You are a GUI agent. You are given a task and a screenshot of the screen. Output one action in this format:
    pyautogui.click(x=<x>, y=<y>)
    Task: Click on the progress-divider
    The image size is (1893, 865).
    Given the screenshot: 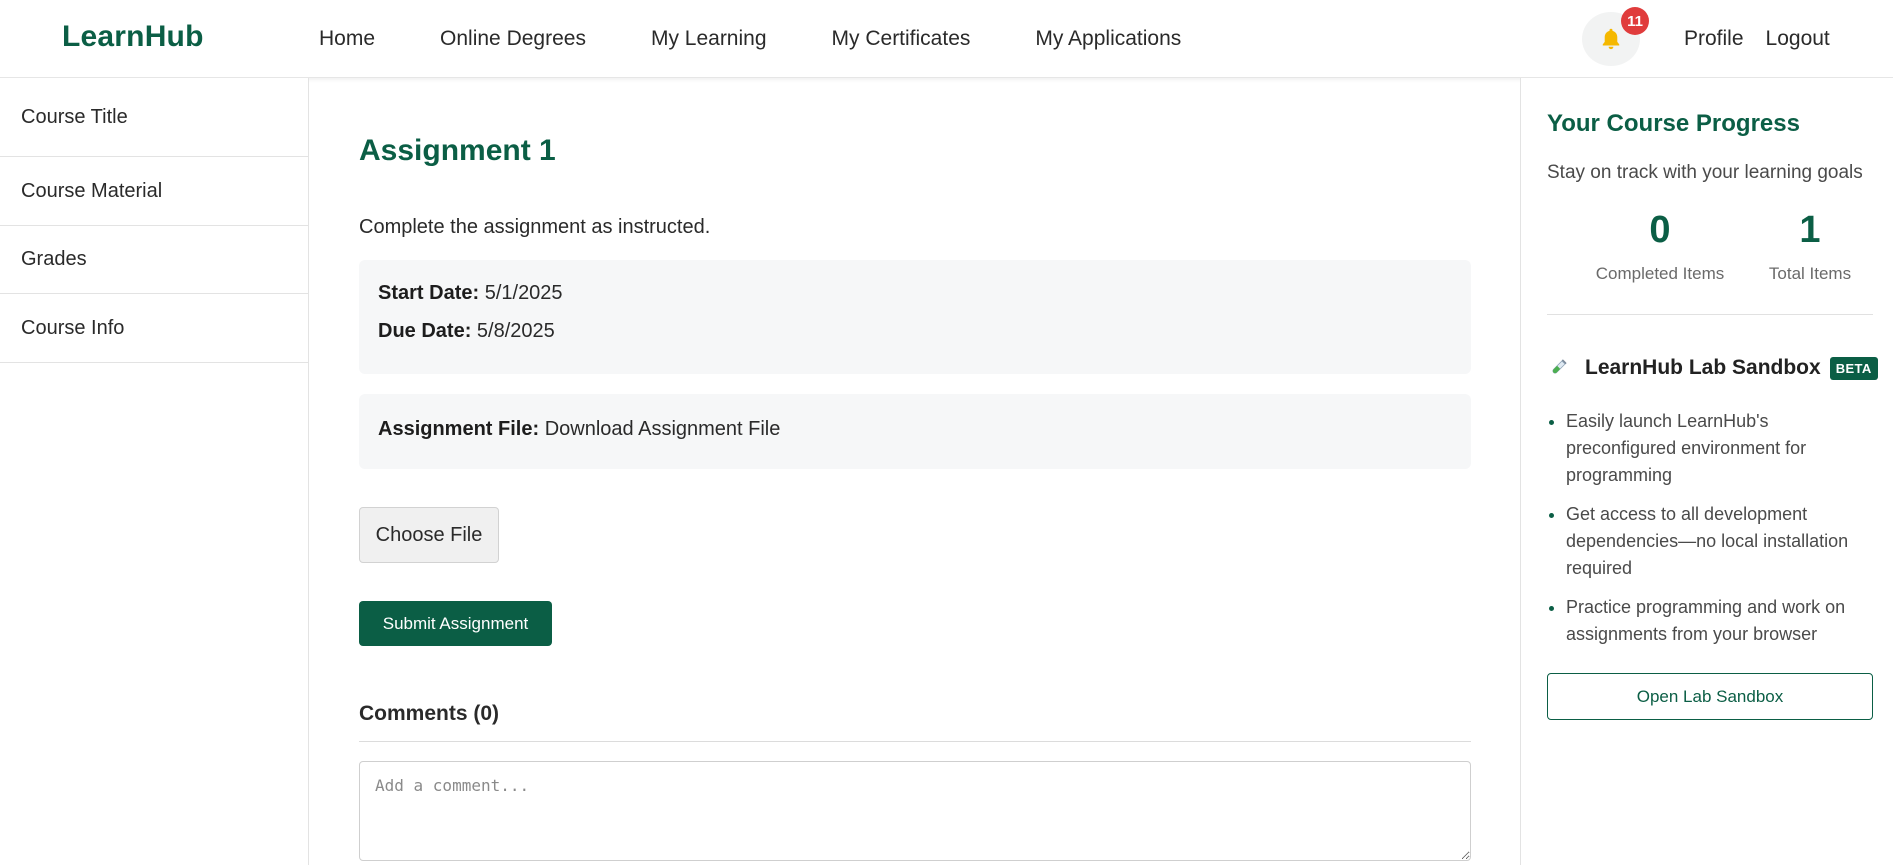 What is the action you would take?
    pyautogui.click(x=1710, y=314)
    